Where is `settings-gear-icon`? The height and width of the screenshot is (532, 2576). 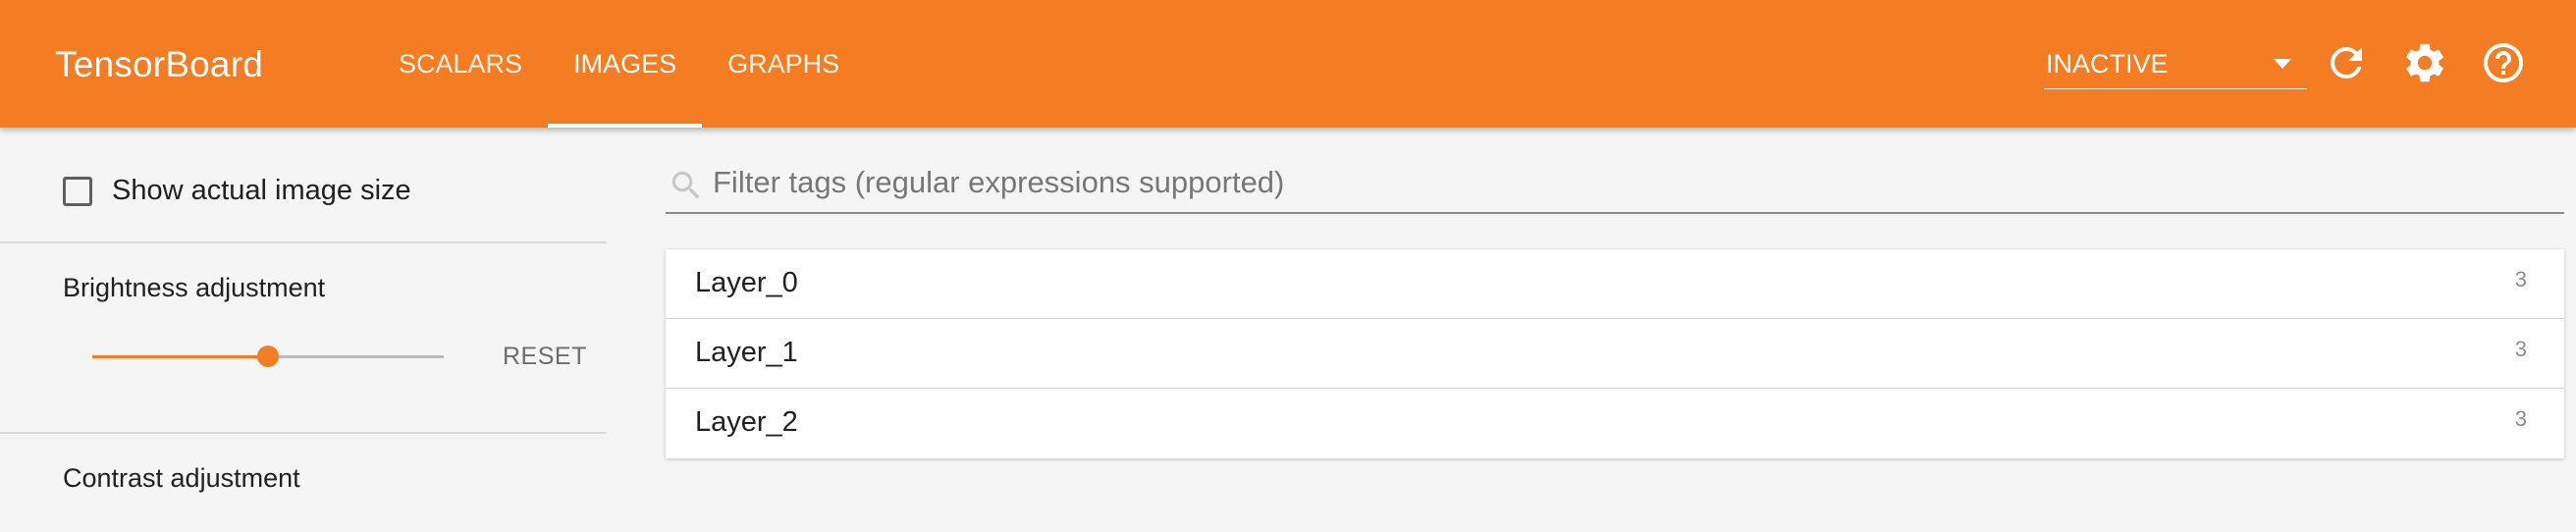 settings-gear-icon is located at coordinates (2424, 62).